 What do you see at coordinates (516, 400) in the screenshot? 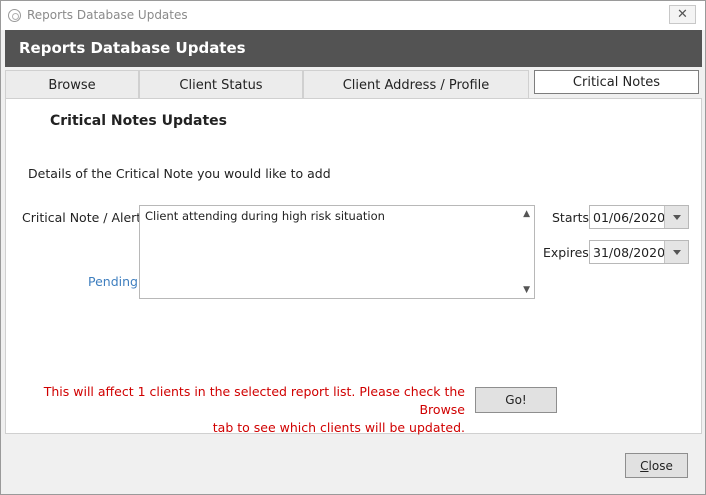
I see `go-button: Go!` at bounding box center [516, 400].